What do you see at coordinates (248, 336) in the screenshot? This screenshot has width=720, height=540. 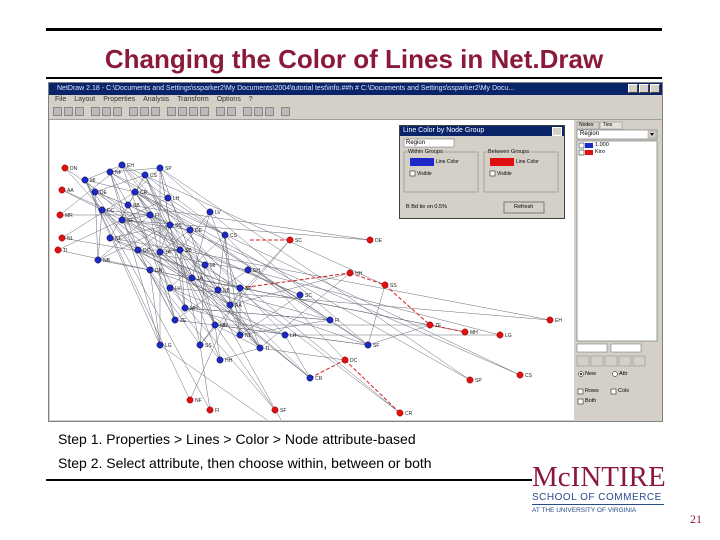 I see `node-label: NL` at bounding box center [248, 336].